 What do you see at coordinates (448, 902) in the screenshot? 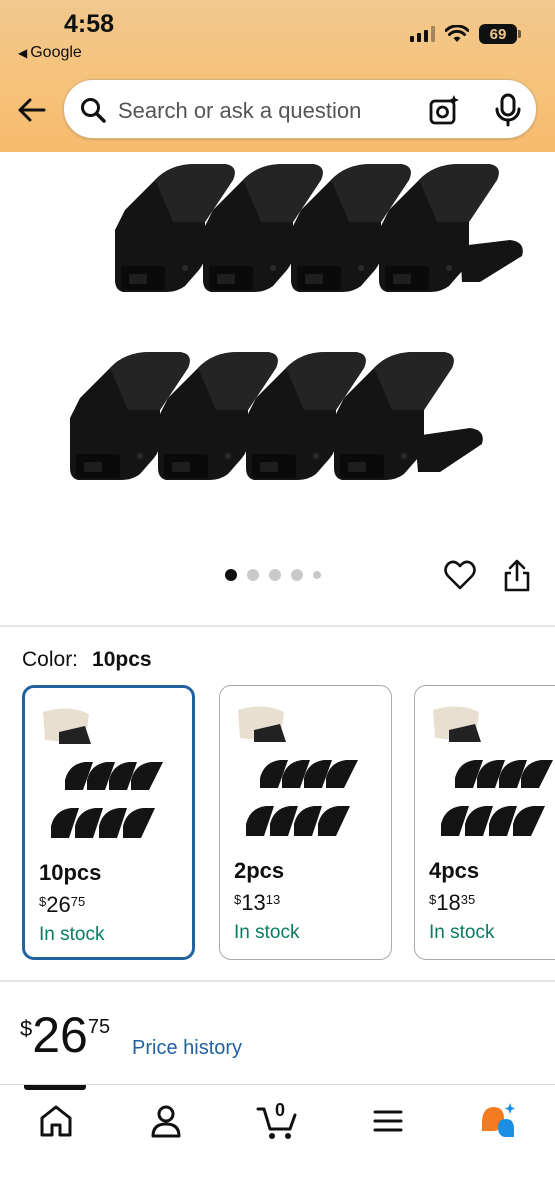
I see `price-whole: 18` at bounding box center [448, 902].